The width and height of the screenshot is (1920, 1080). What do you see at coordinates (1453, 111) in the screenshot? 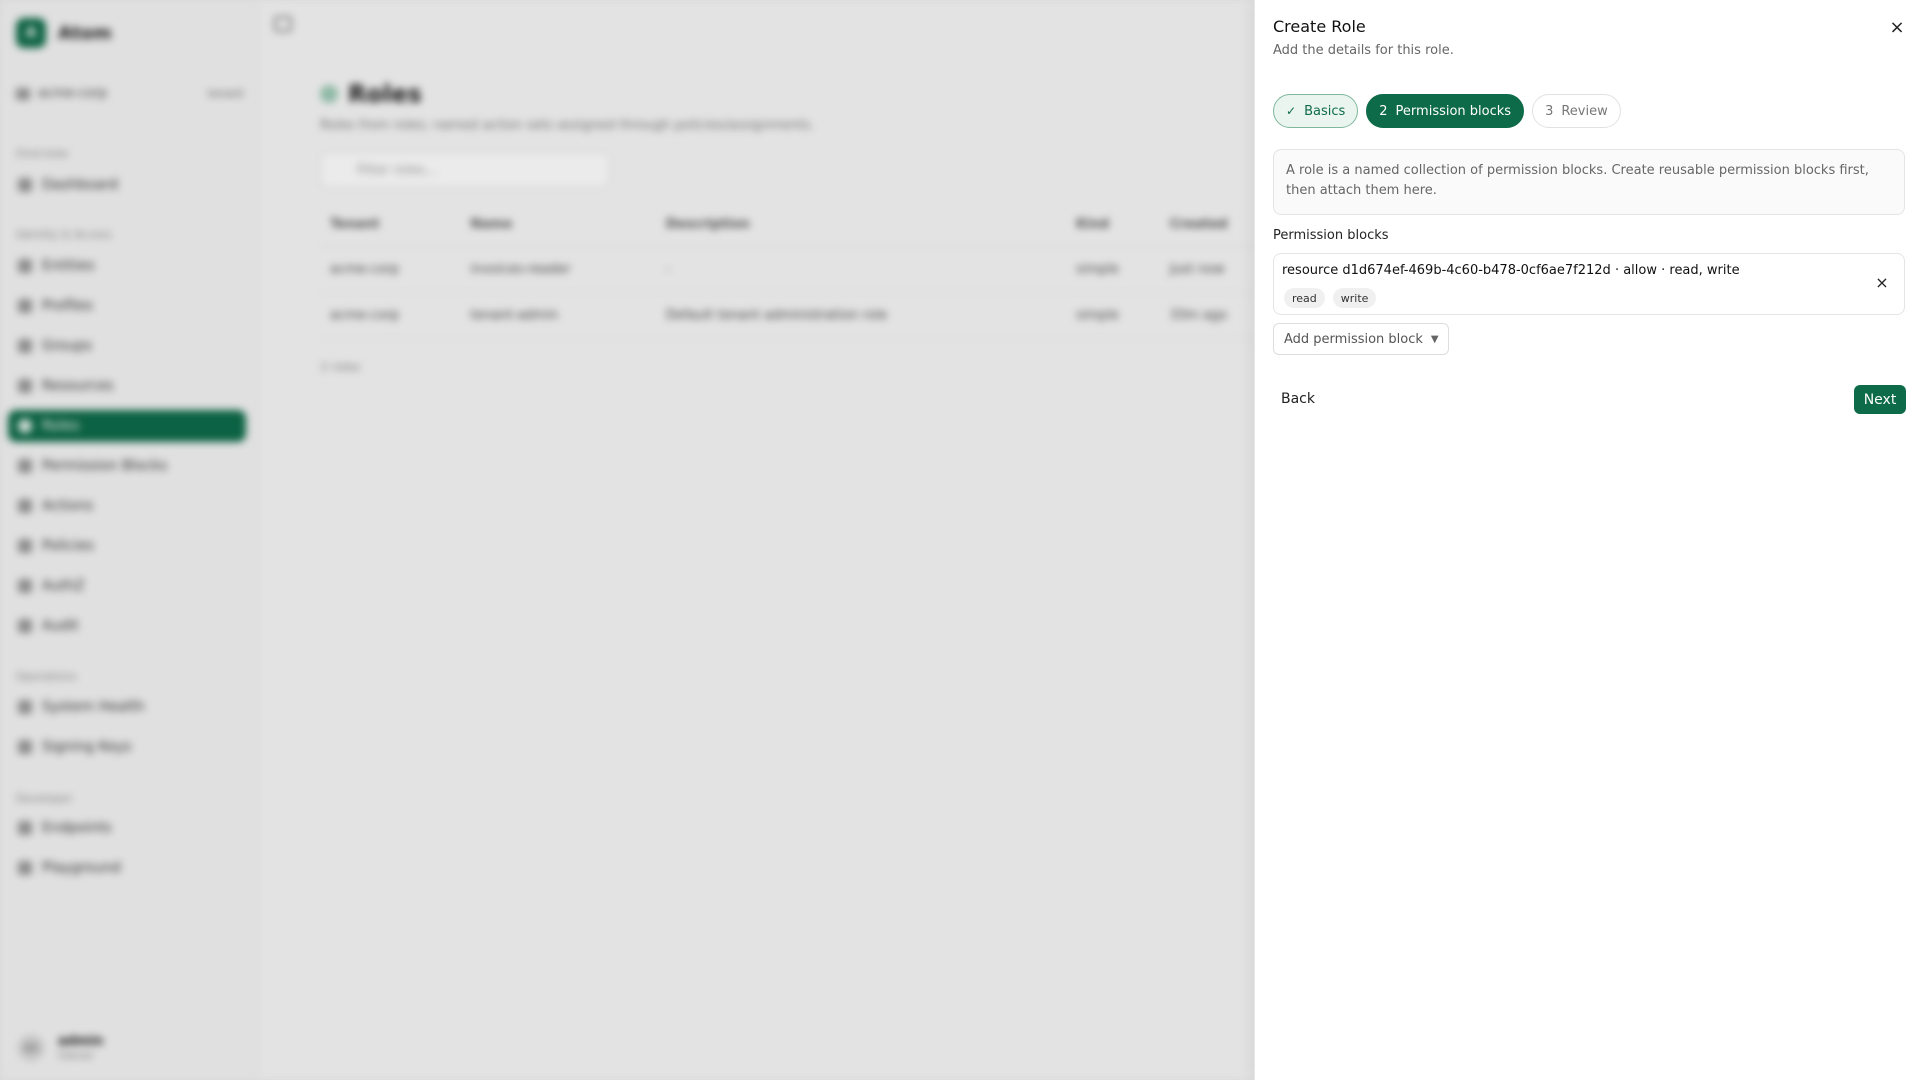
I see `step-label: Permission blocks` at bounding box center [1453, 111].